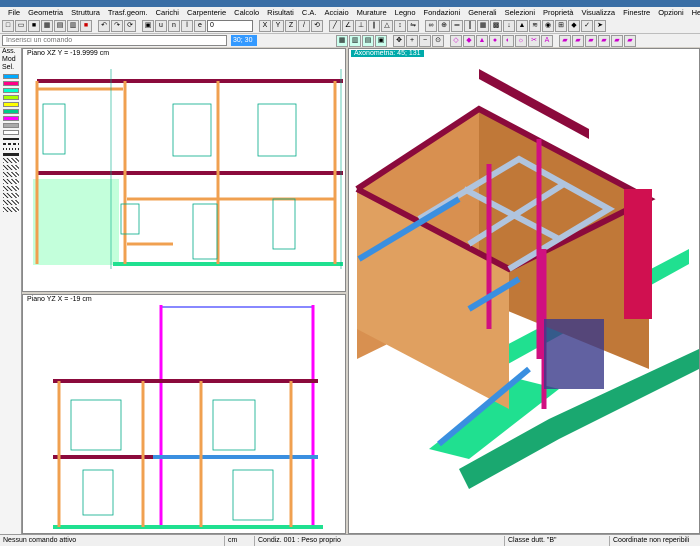 The width and height of the screenshot is (700, 546). Describe the element at coordinates (348, 25) in the screenshot. I see `angle-icon: ∠` at that location.